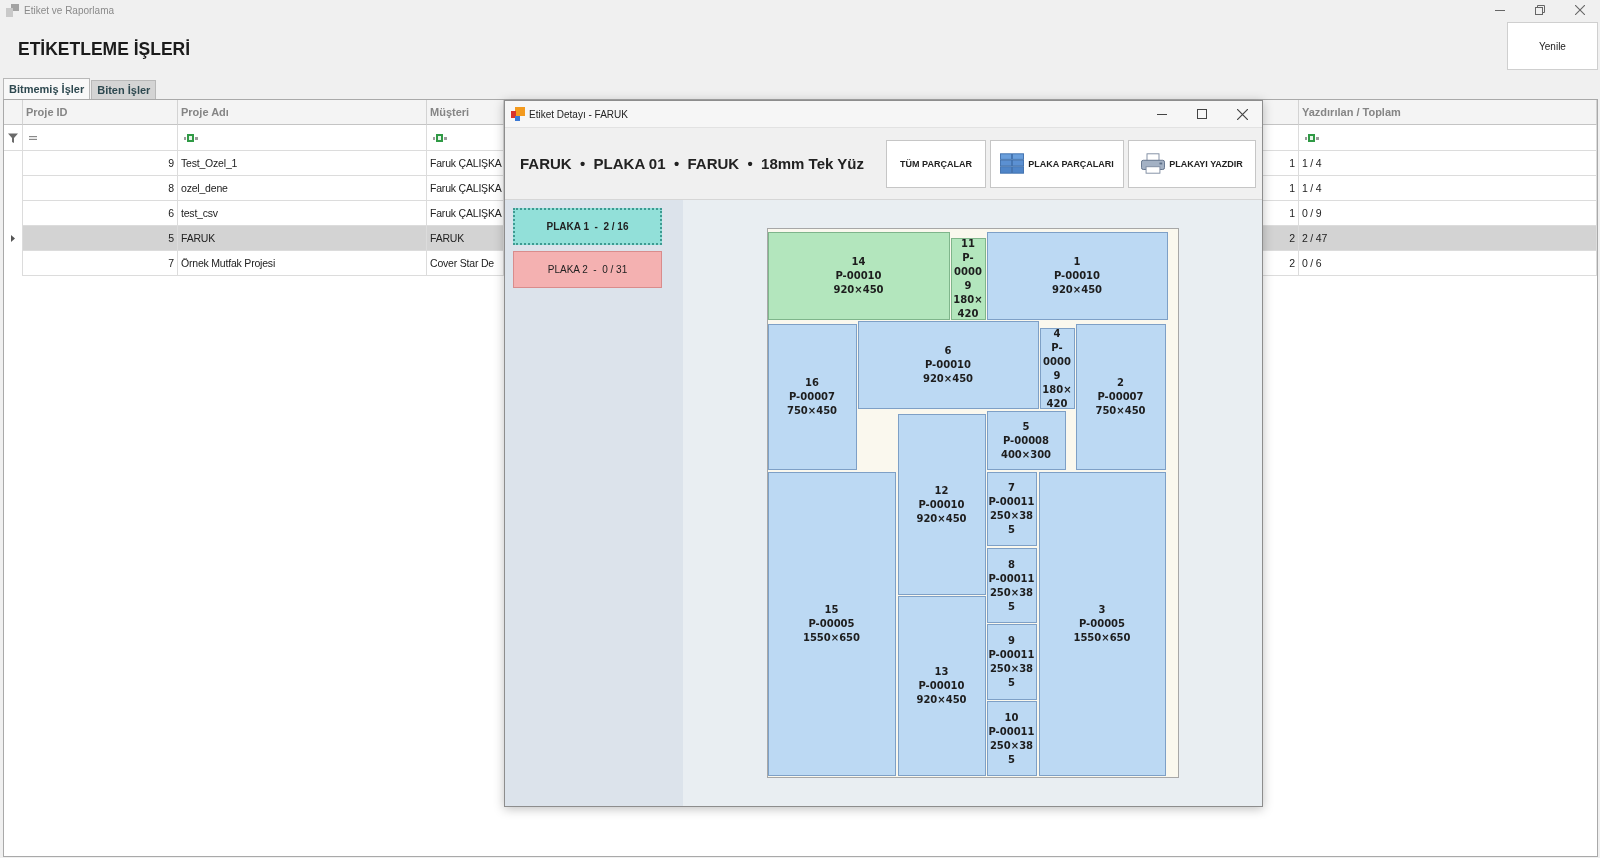  I want to click on table-cell: Örnek Mutfak Projesi, so click(302, 263).